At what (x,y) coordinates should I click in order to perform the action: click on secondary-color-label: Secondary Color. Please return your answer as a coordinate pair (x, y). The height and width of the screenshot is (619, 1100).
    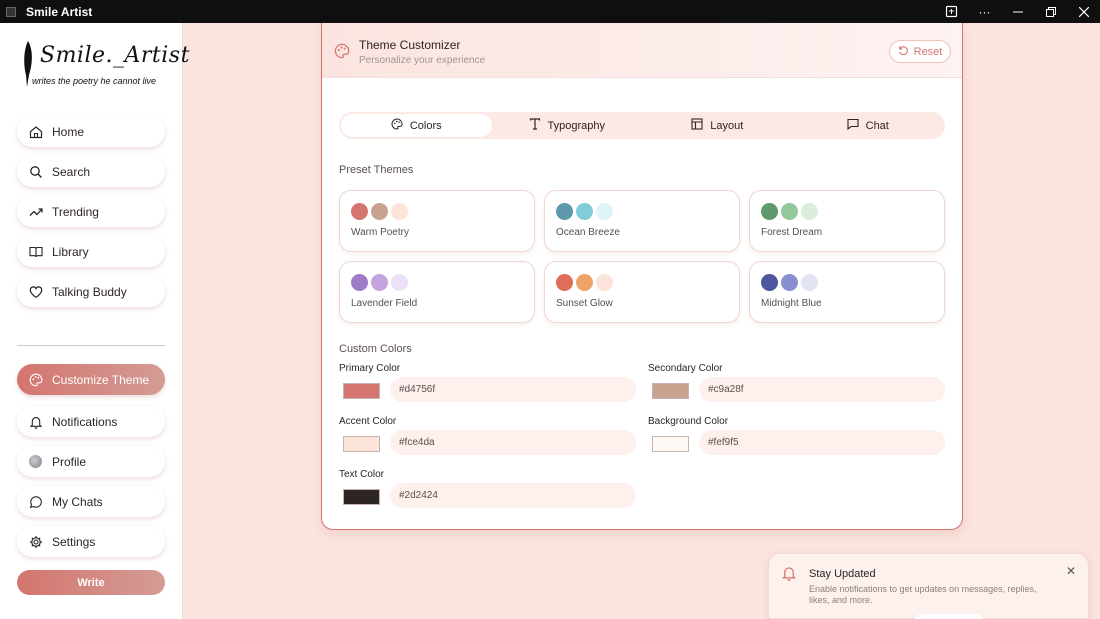
    Looking at the image, I should click on (685, 368).